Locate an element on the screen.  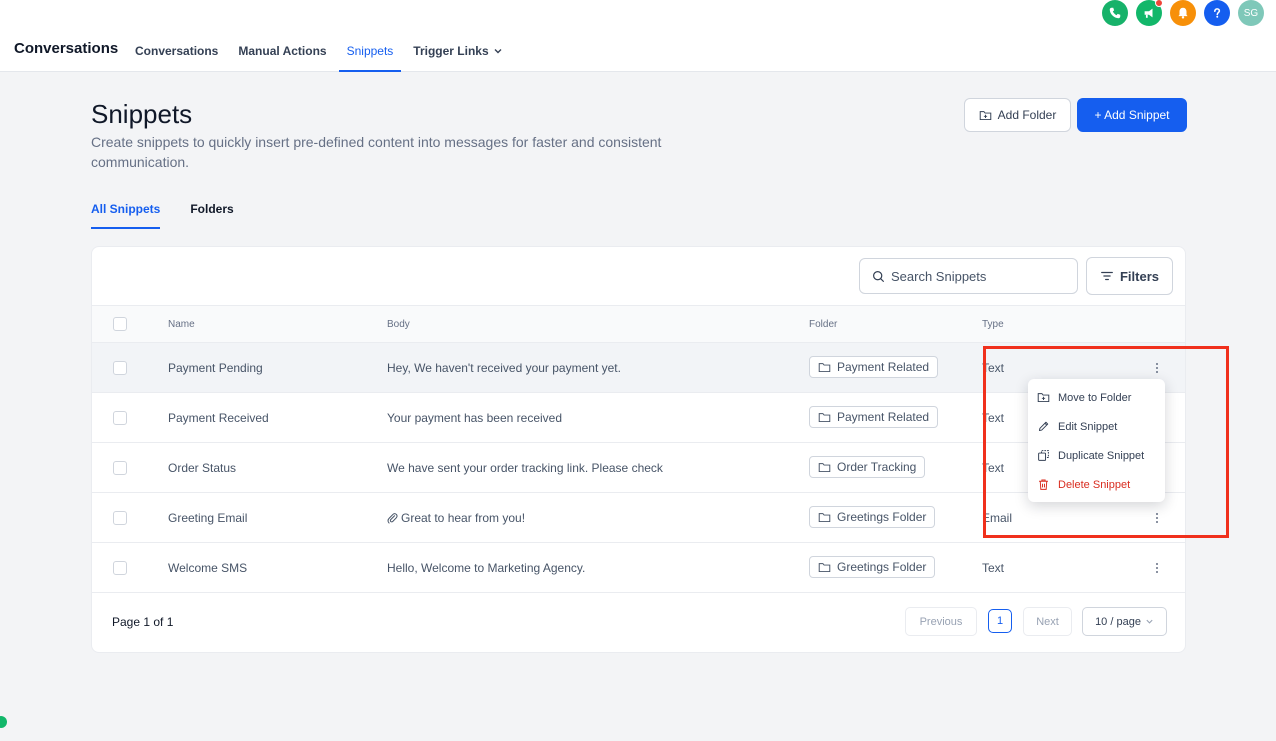
avatar-initials: SG is located at coordinates (1251, 13).